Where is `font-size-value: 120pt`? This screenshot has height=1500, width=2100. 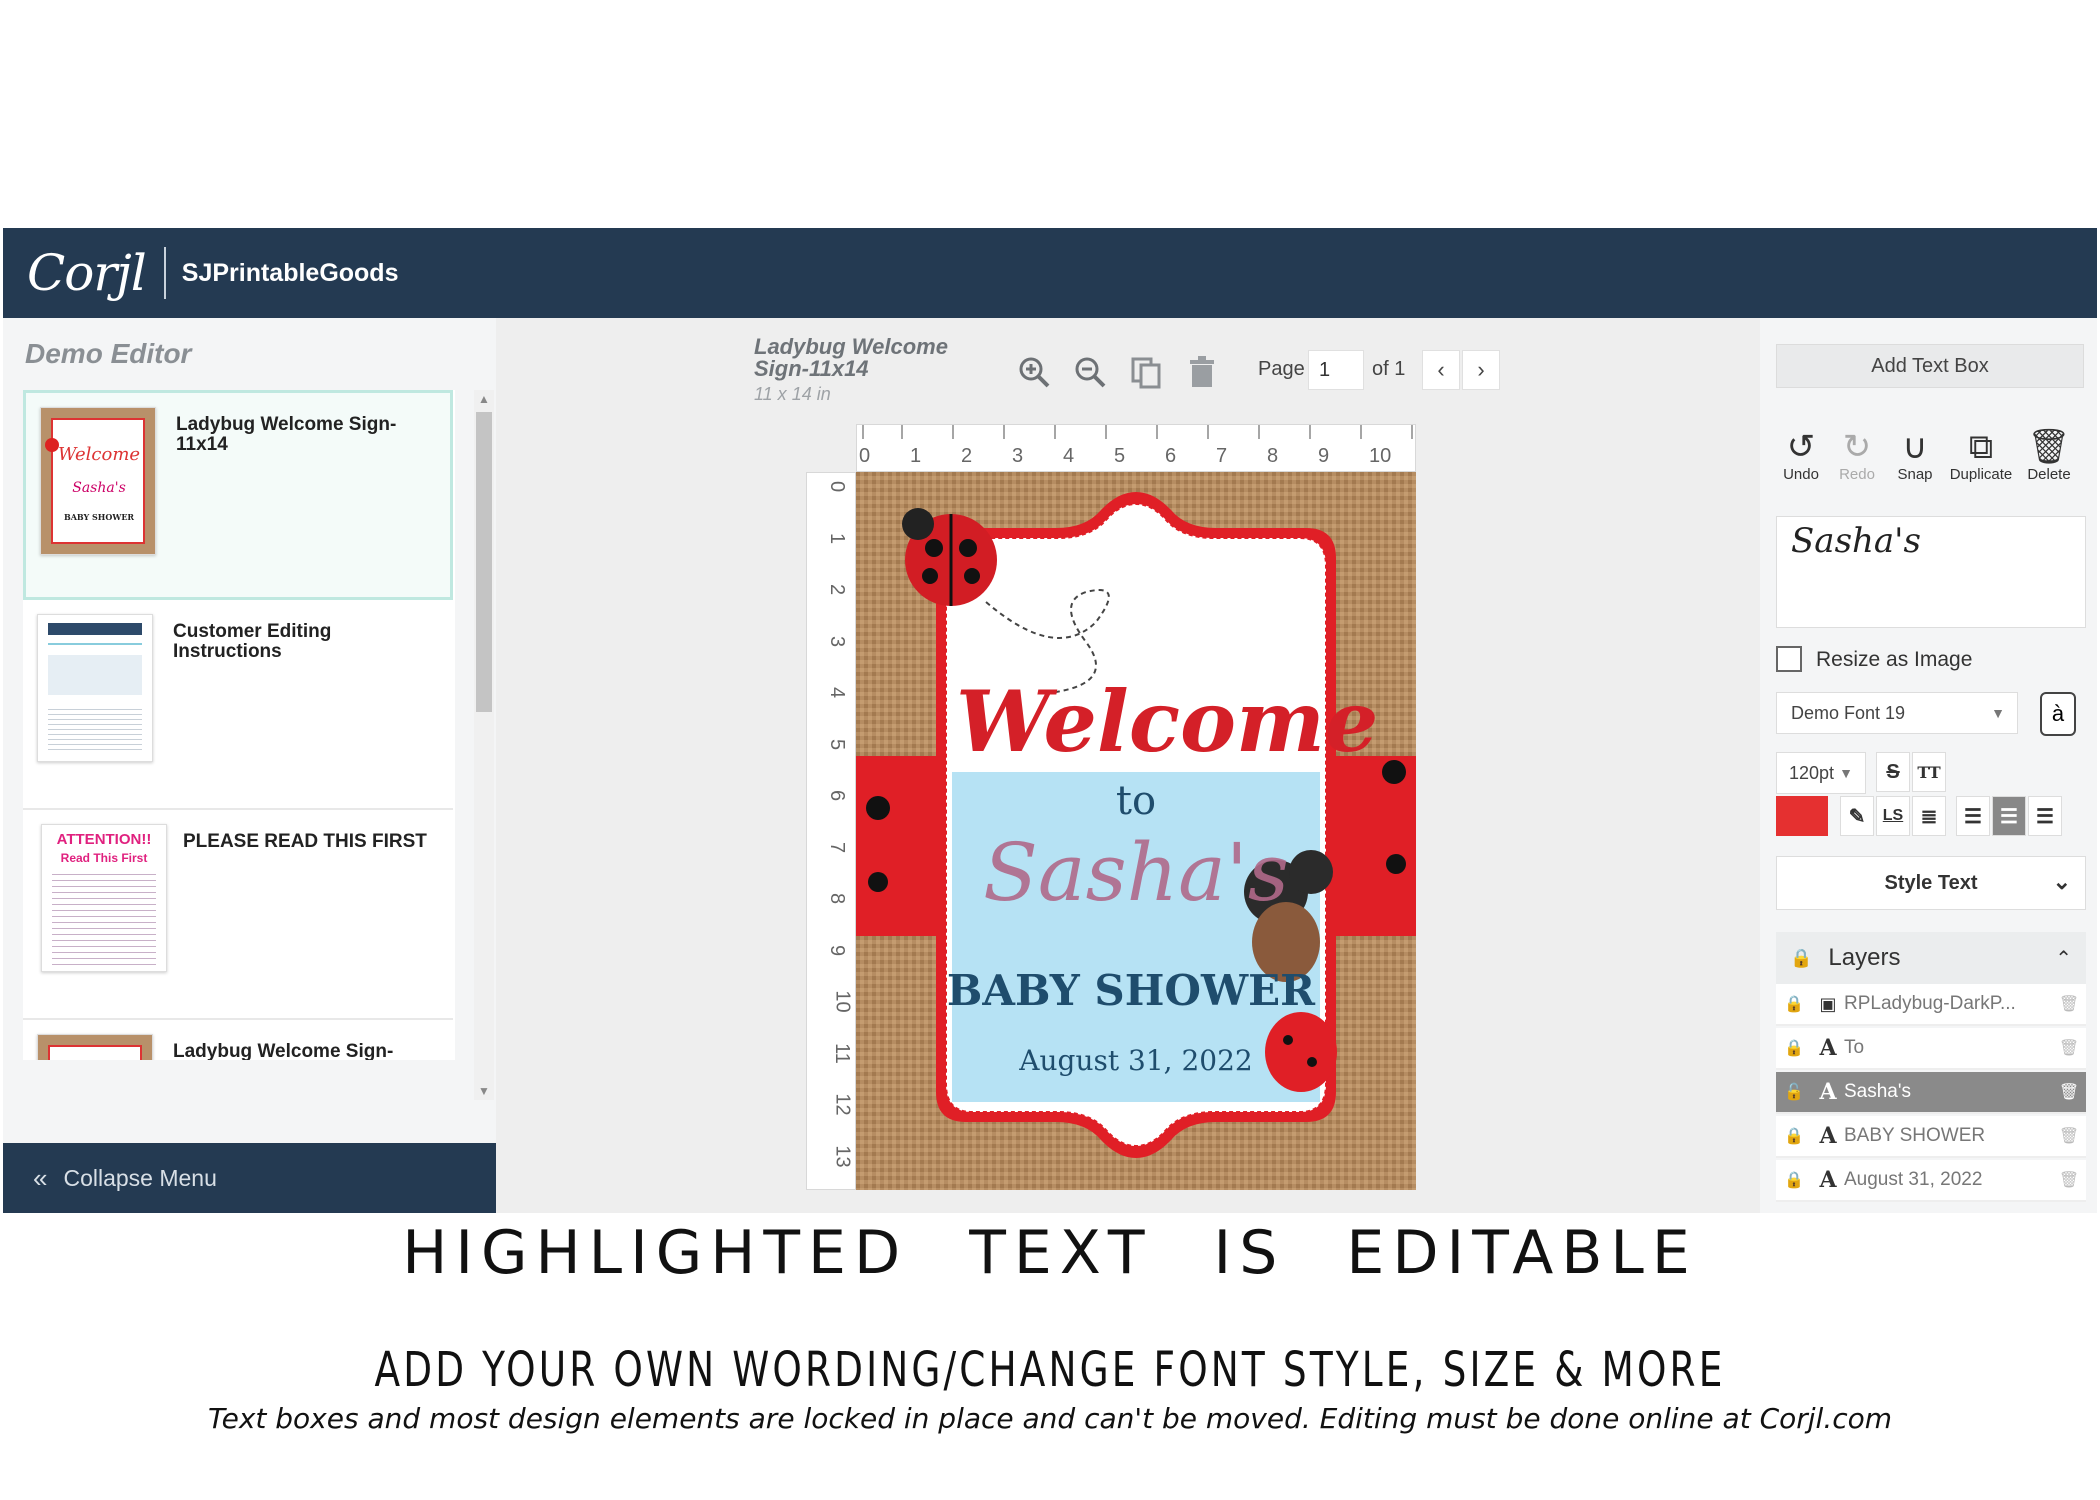 font-size-value: 120pt is located at coordinates (1812, 773).